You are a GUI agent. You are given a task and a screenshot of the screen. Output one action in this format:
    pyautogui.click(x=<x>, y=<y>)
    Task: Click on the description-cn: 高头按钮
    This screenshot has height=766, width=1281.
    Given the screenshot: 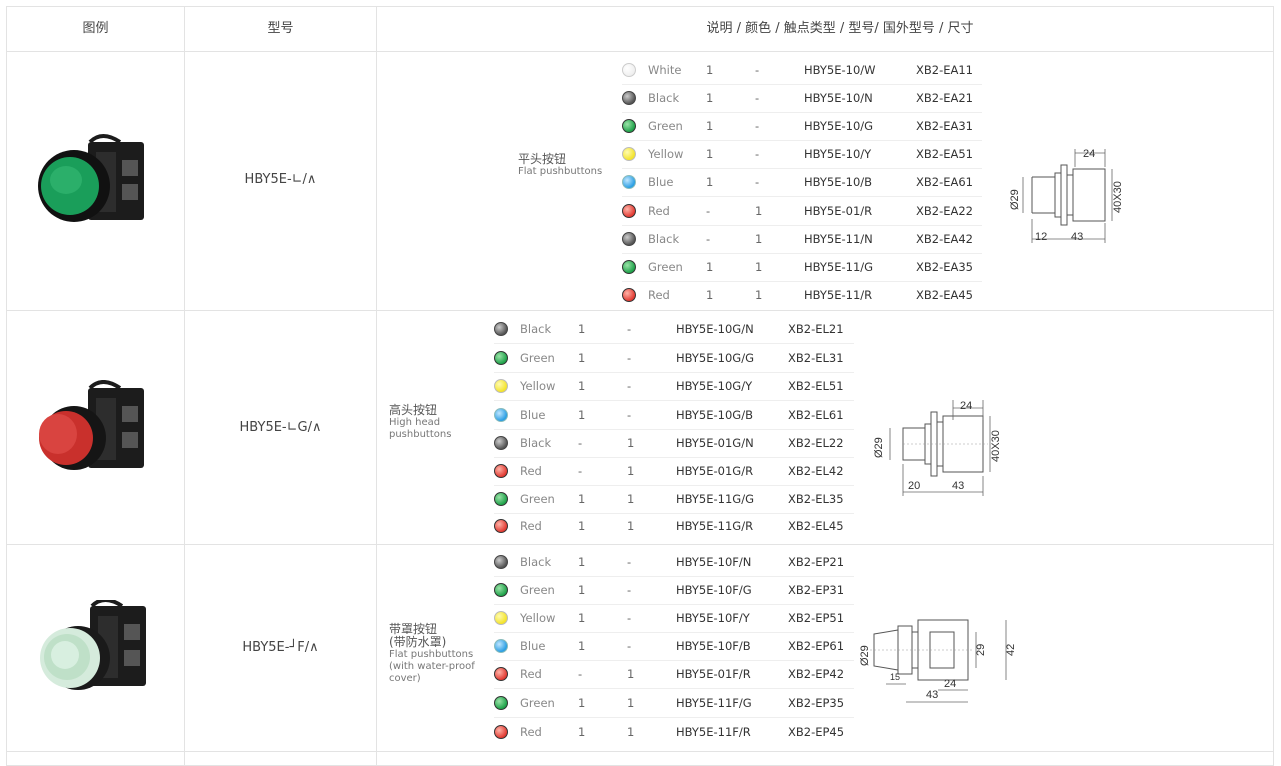 What is the action you would take?
    pyautogui.click(x=413, y=410)
    